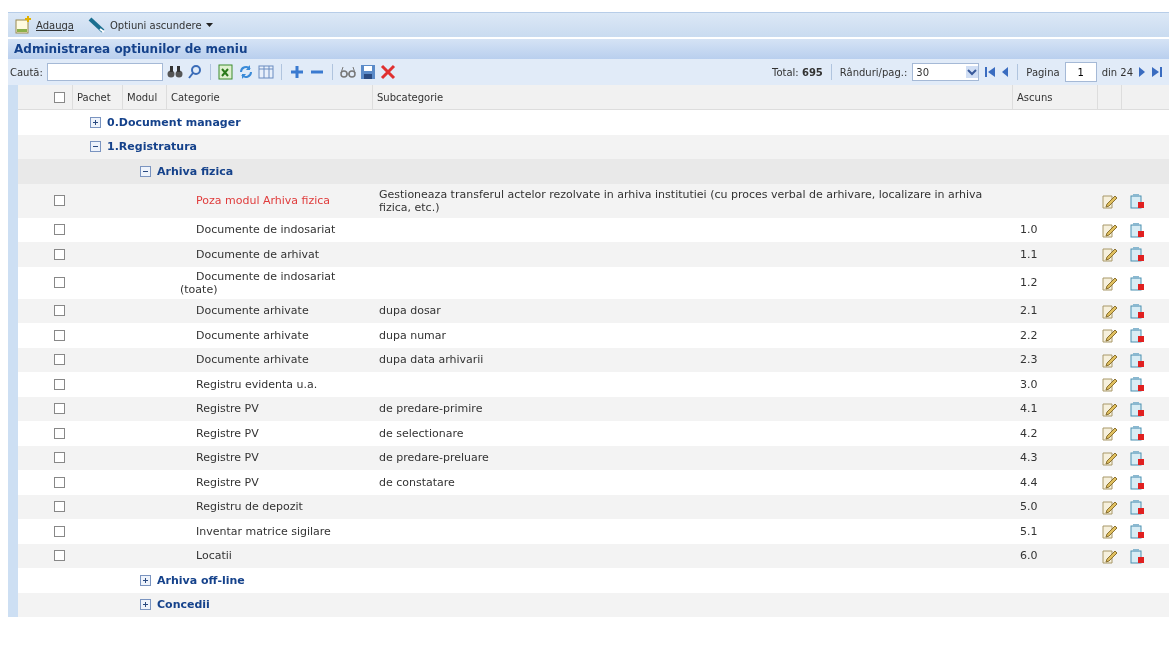  Describe the element at coordinates (1029, 311) in the screenshot. I see `order-cell-text: 2.1` at that location.